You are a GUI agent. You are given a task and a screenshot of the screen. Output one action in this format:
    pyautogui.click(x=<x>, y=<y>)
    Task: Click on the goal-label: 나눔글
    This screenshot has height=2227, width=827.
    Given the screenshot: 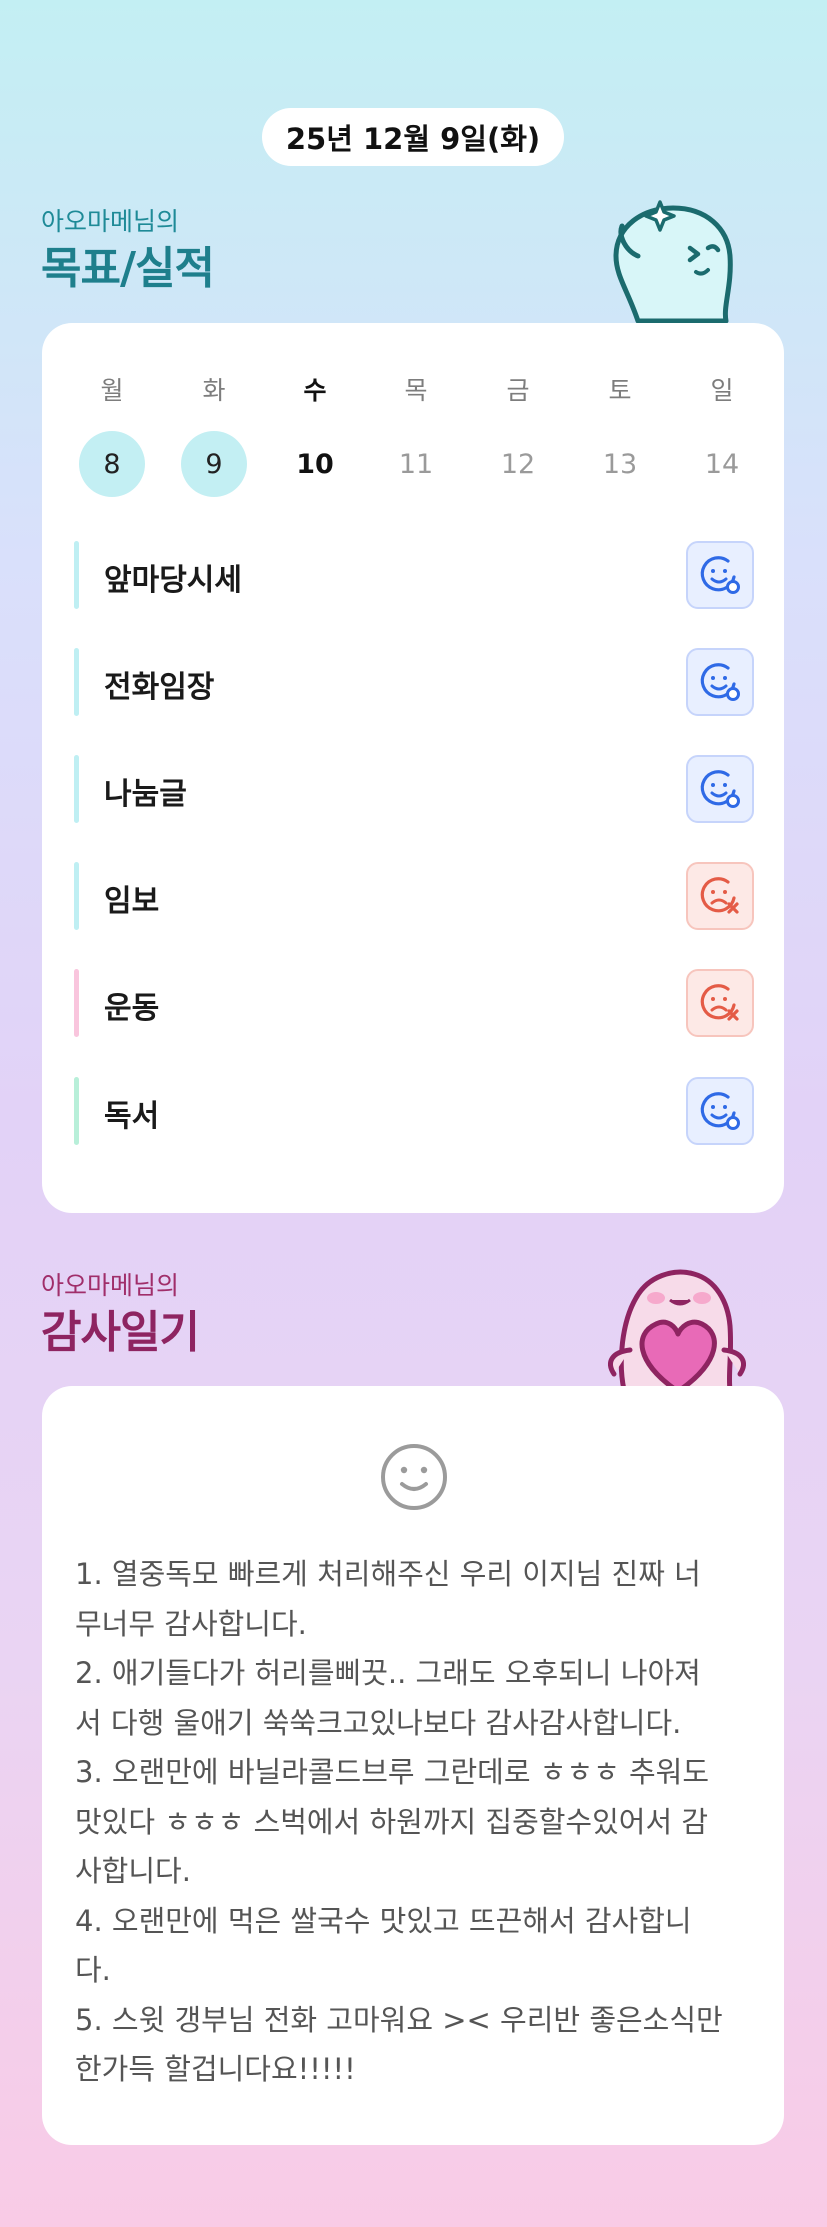 What is the action you would take?
    pyautogui.click(x=145, y=794)
    